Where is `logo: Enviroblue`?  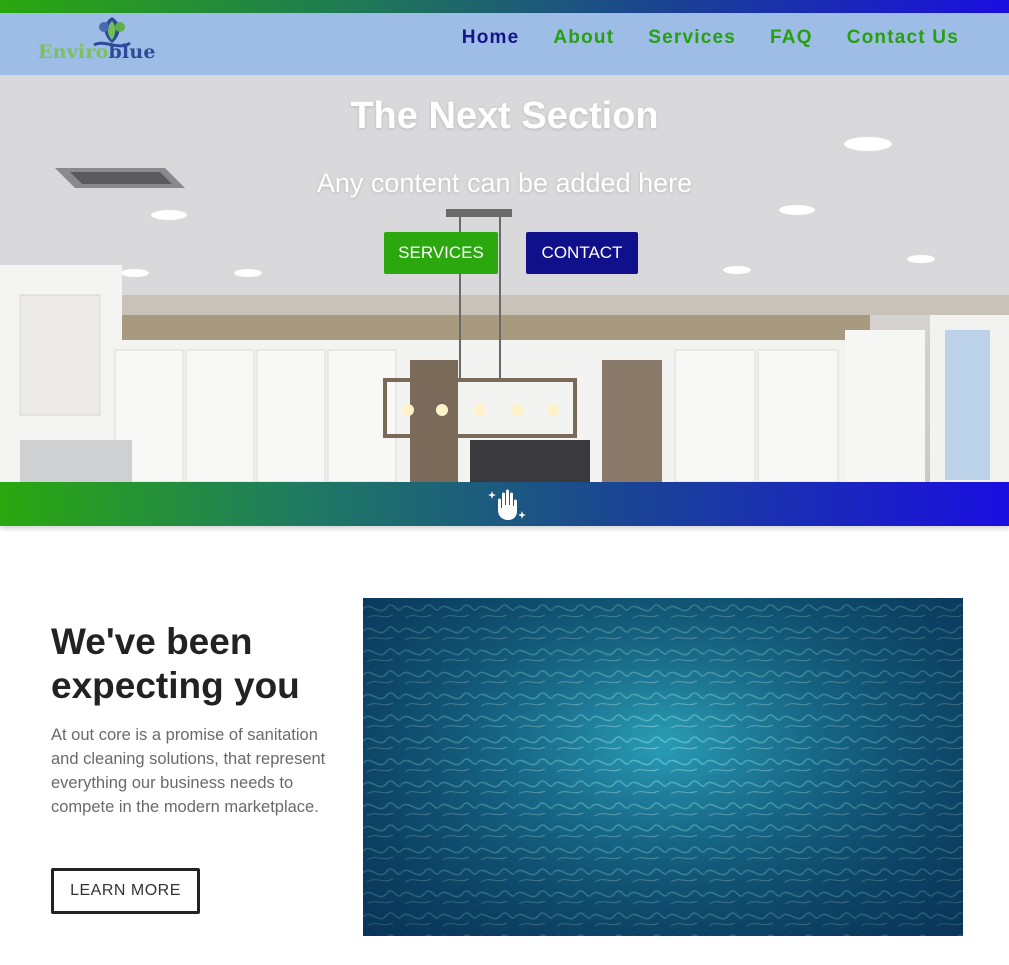
logo: Enviroblue is located at coordinates (96, 43).